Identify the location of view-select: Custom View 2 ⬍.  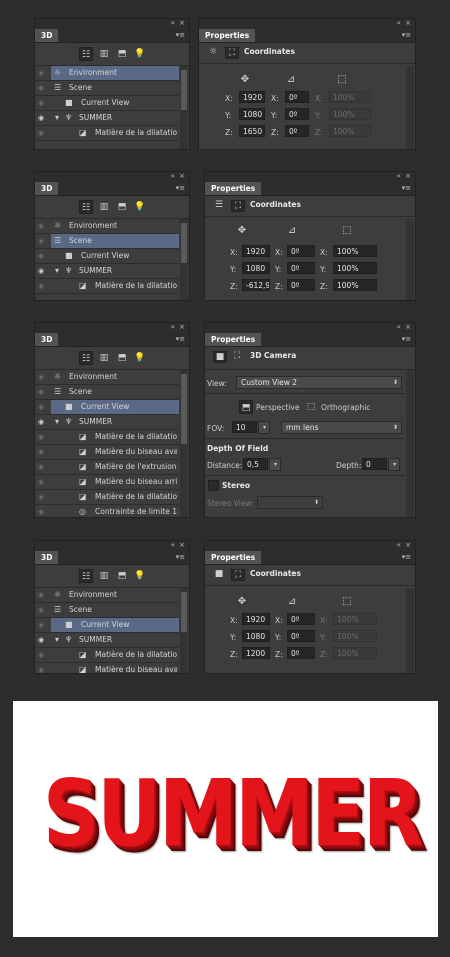
(319, 382).